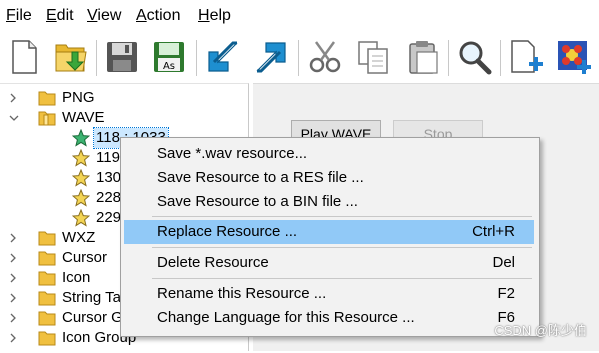 Image resolution: width=599 pixels, height=353 pixels. Describe the element at coordinates (329, 263) in the screenshot. I see `menu-item-delete: Delete Resource Del` at that location.